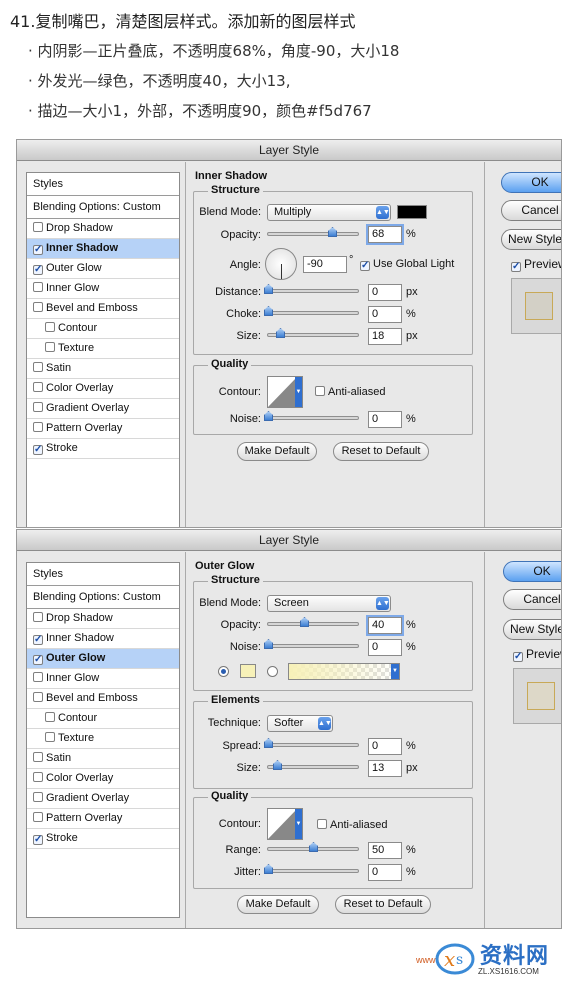 The image size is (564, 981). Describe the element at coordinates (223, 671) in the screenshot. I see `solid-color-radio` at that location.